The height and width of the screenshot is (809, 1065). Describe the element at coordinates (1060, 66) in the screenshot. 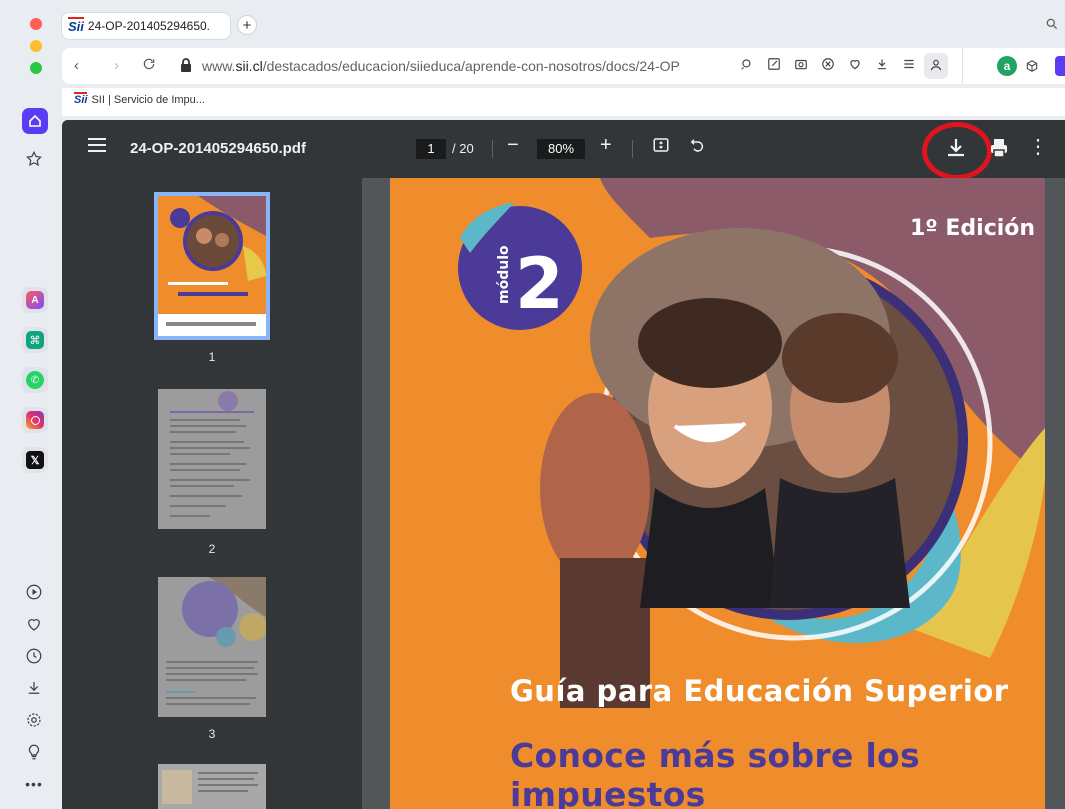

I see `extension-partial-icon` at that location.